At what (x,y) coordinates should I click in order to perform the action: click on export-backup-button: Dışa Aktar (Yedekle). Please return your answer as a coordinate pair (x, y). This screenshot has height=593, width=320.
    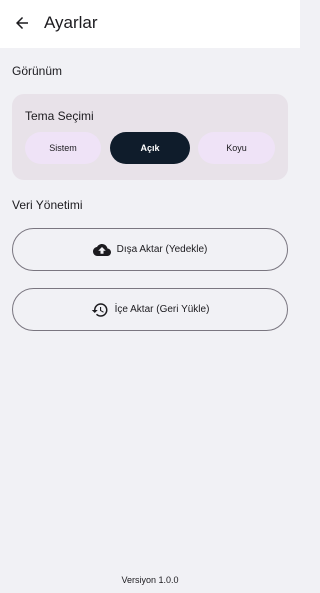
    Looking at the image, I should click on (150, 249).